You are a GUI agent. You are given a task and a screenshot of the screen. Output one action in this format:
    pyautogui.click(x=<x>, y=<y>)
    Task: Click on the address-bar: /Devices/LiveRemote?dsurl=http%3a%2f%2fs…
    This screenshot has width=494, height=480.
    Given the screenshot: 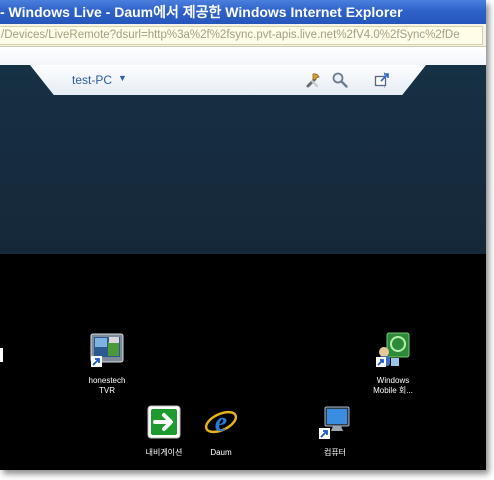 What is the action you would take?
    pyautogui.click(x=243, y=35)
    